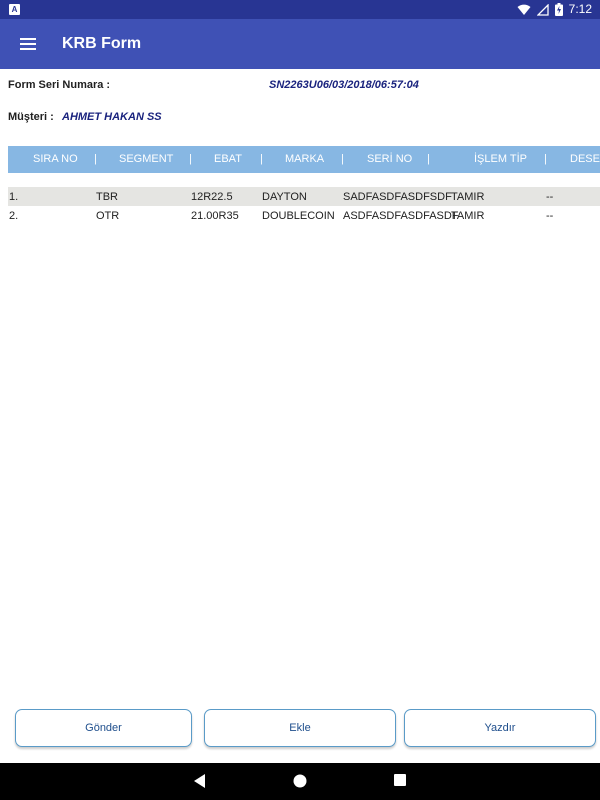  What do you see at coordinates (103, 728) in the screenshot?
I see `send-button: Gönder` at bounding box center [103, 728].